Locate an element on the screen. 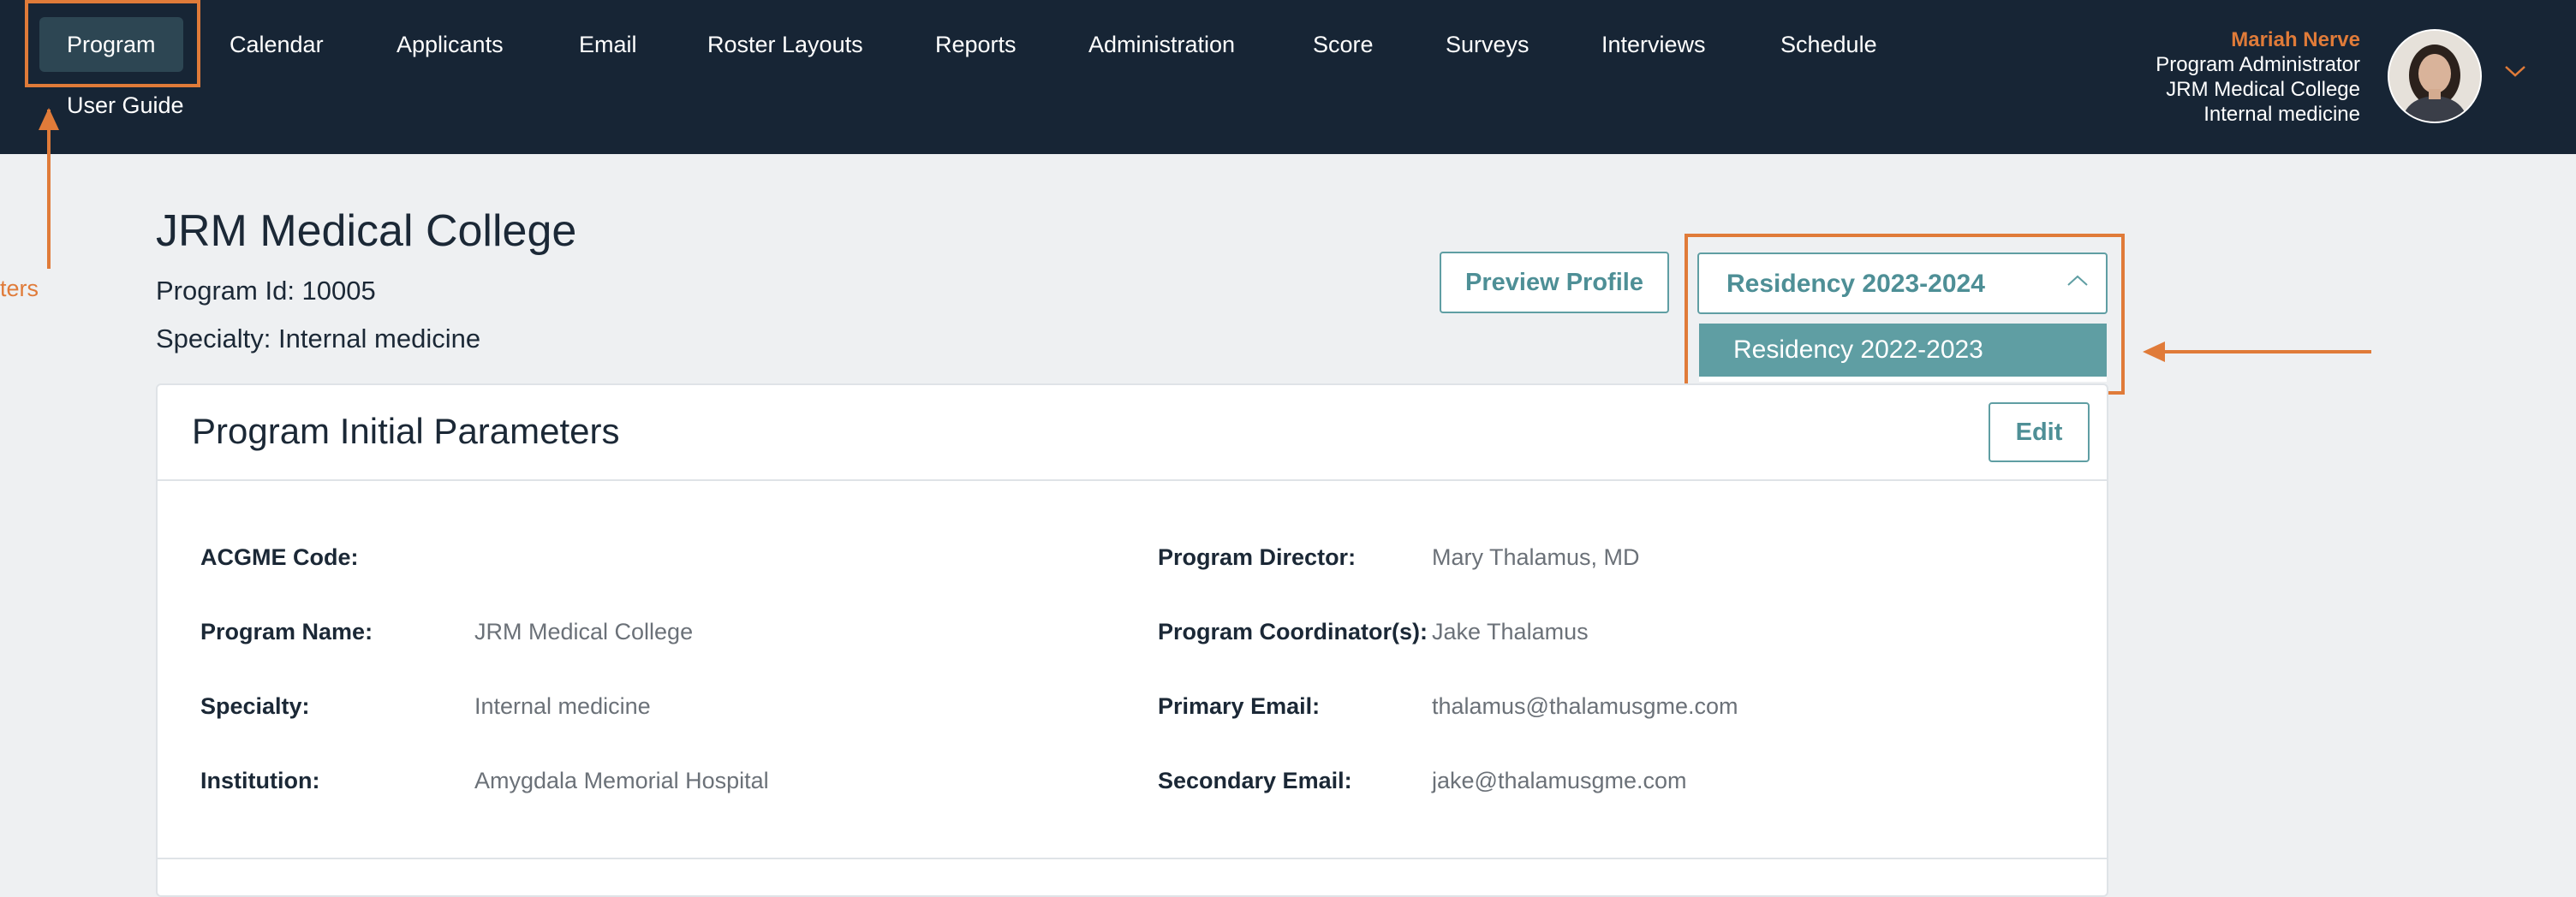  avatar is located at coordinates (2435, 76).